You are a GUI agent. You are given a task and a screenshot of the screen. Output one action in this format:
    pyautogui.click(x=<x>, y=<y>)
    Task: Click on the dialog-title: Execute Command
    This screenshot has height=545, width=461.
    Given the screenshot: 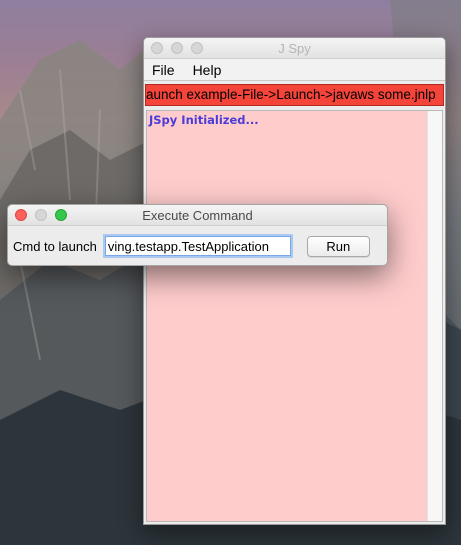 What is the action you would take?
    pyautogui.click(x=197, y=215)
    